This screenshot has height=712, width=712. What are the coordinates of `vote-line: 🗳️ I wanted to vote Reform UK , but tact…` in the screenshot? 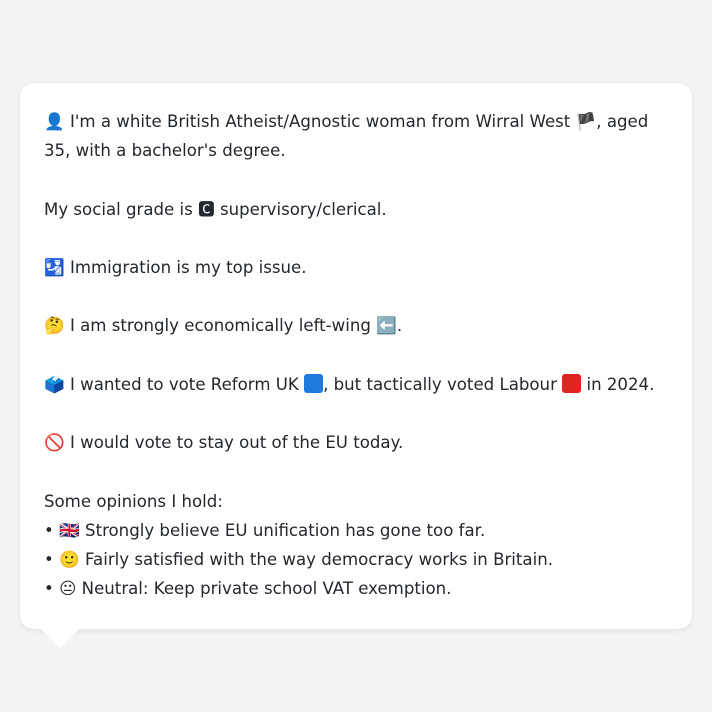 It's located at (356, 384).